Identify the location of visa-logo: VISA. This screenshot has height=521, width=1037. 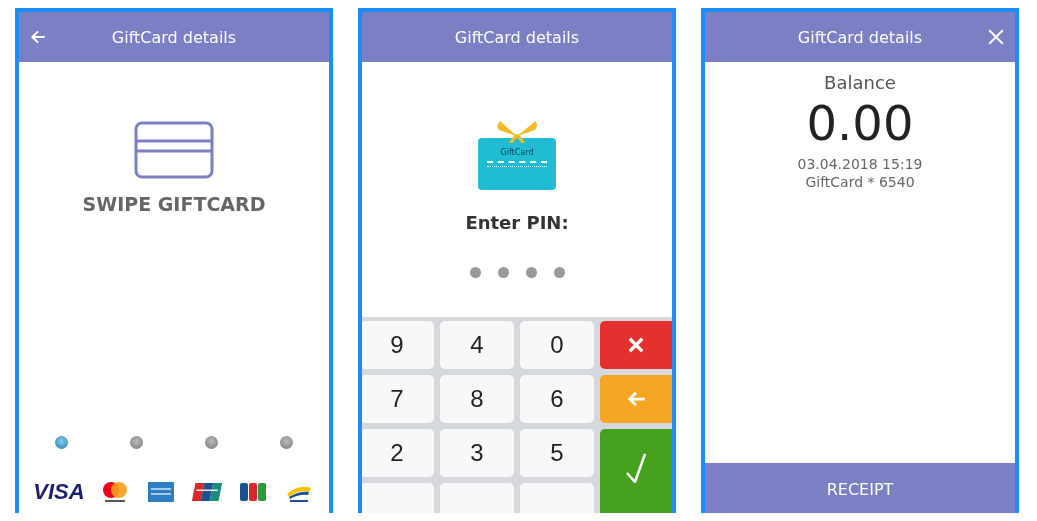
(59, 492).